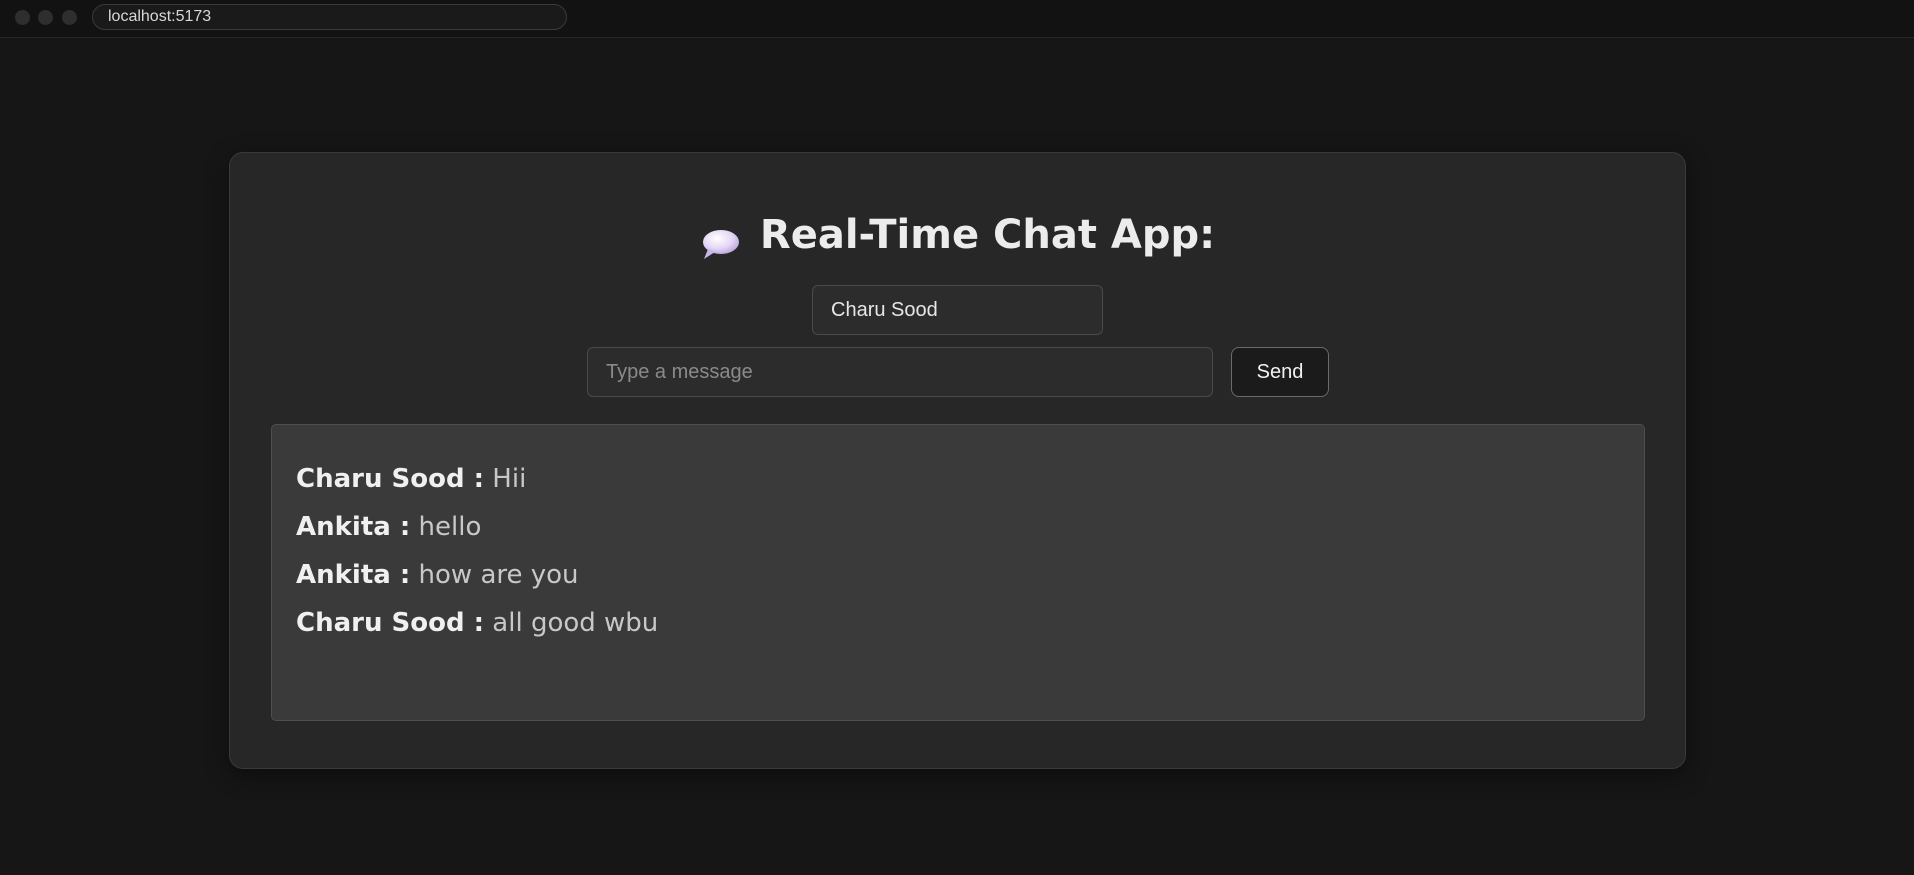 The width and height of the screenshot is (1914, 875). I want to click on window-maximize-dot, so click(69, 17).